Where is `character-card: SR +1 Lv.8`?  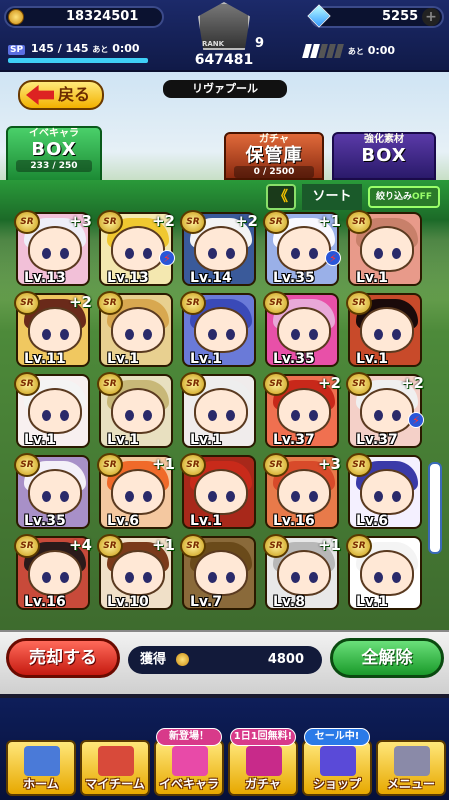
character-card: SR +1 Lv.8 is located at coordinates (302, 572).